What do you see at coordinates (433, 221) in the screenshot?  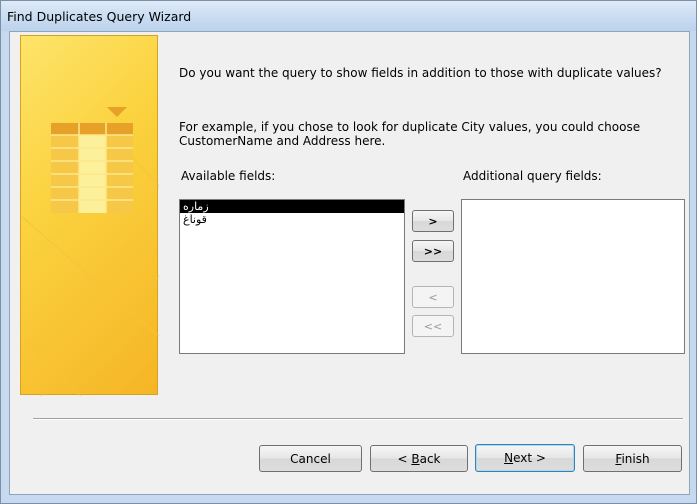 I see `add-field-button: >` at bounding box center [433, 221].